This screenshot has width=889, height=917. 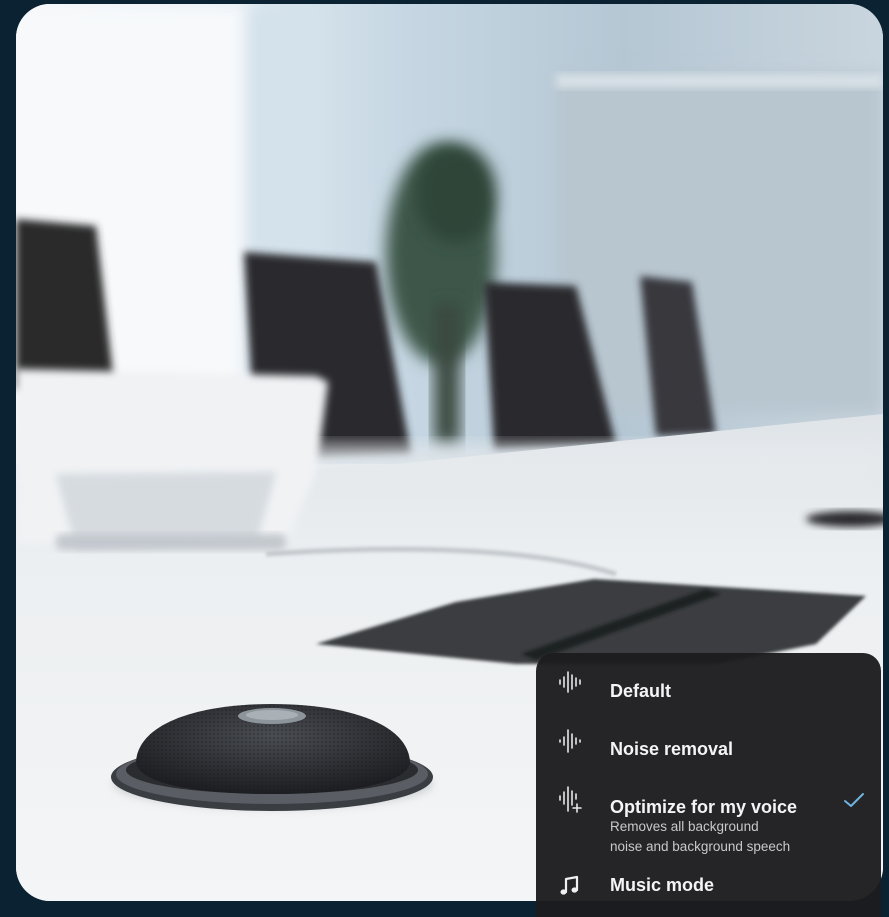 What do you see at coordinates (570, 799) in the screenshot?
I see `voice-optimize-icon` at bounding box center [570, 799].